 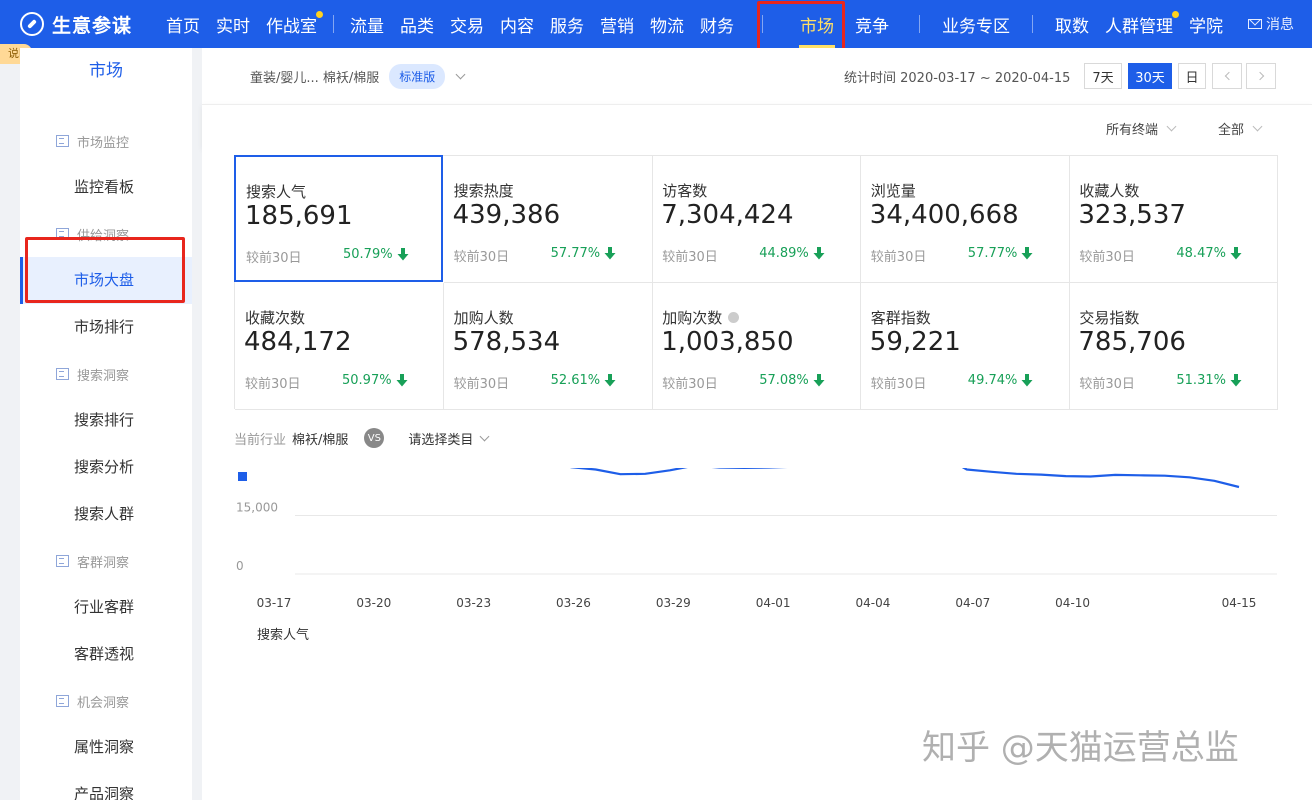 What do you see at coordinates (1103, 76) in the screenshot?
I see `range-7d-button: 7天` at bounding box center [1103, 76].